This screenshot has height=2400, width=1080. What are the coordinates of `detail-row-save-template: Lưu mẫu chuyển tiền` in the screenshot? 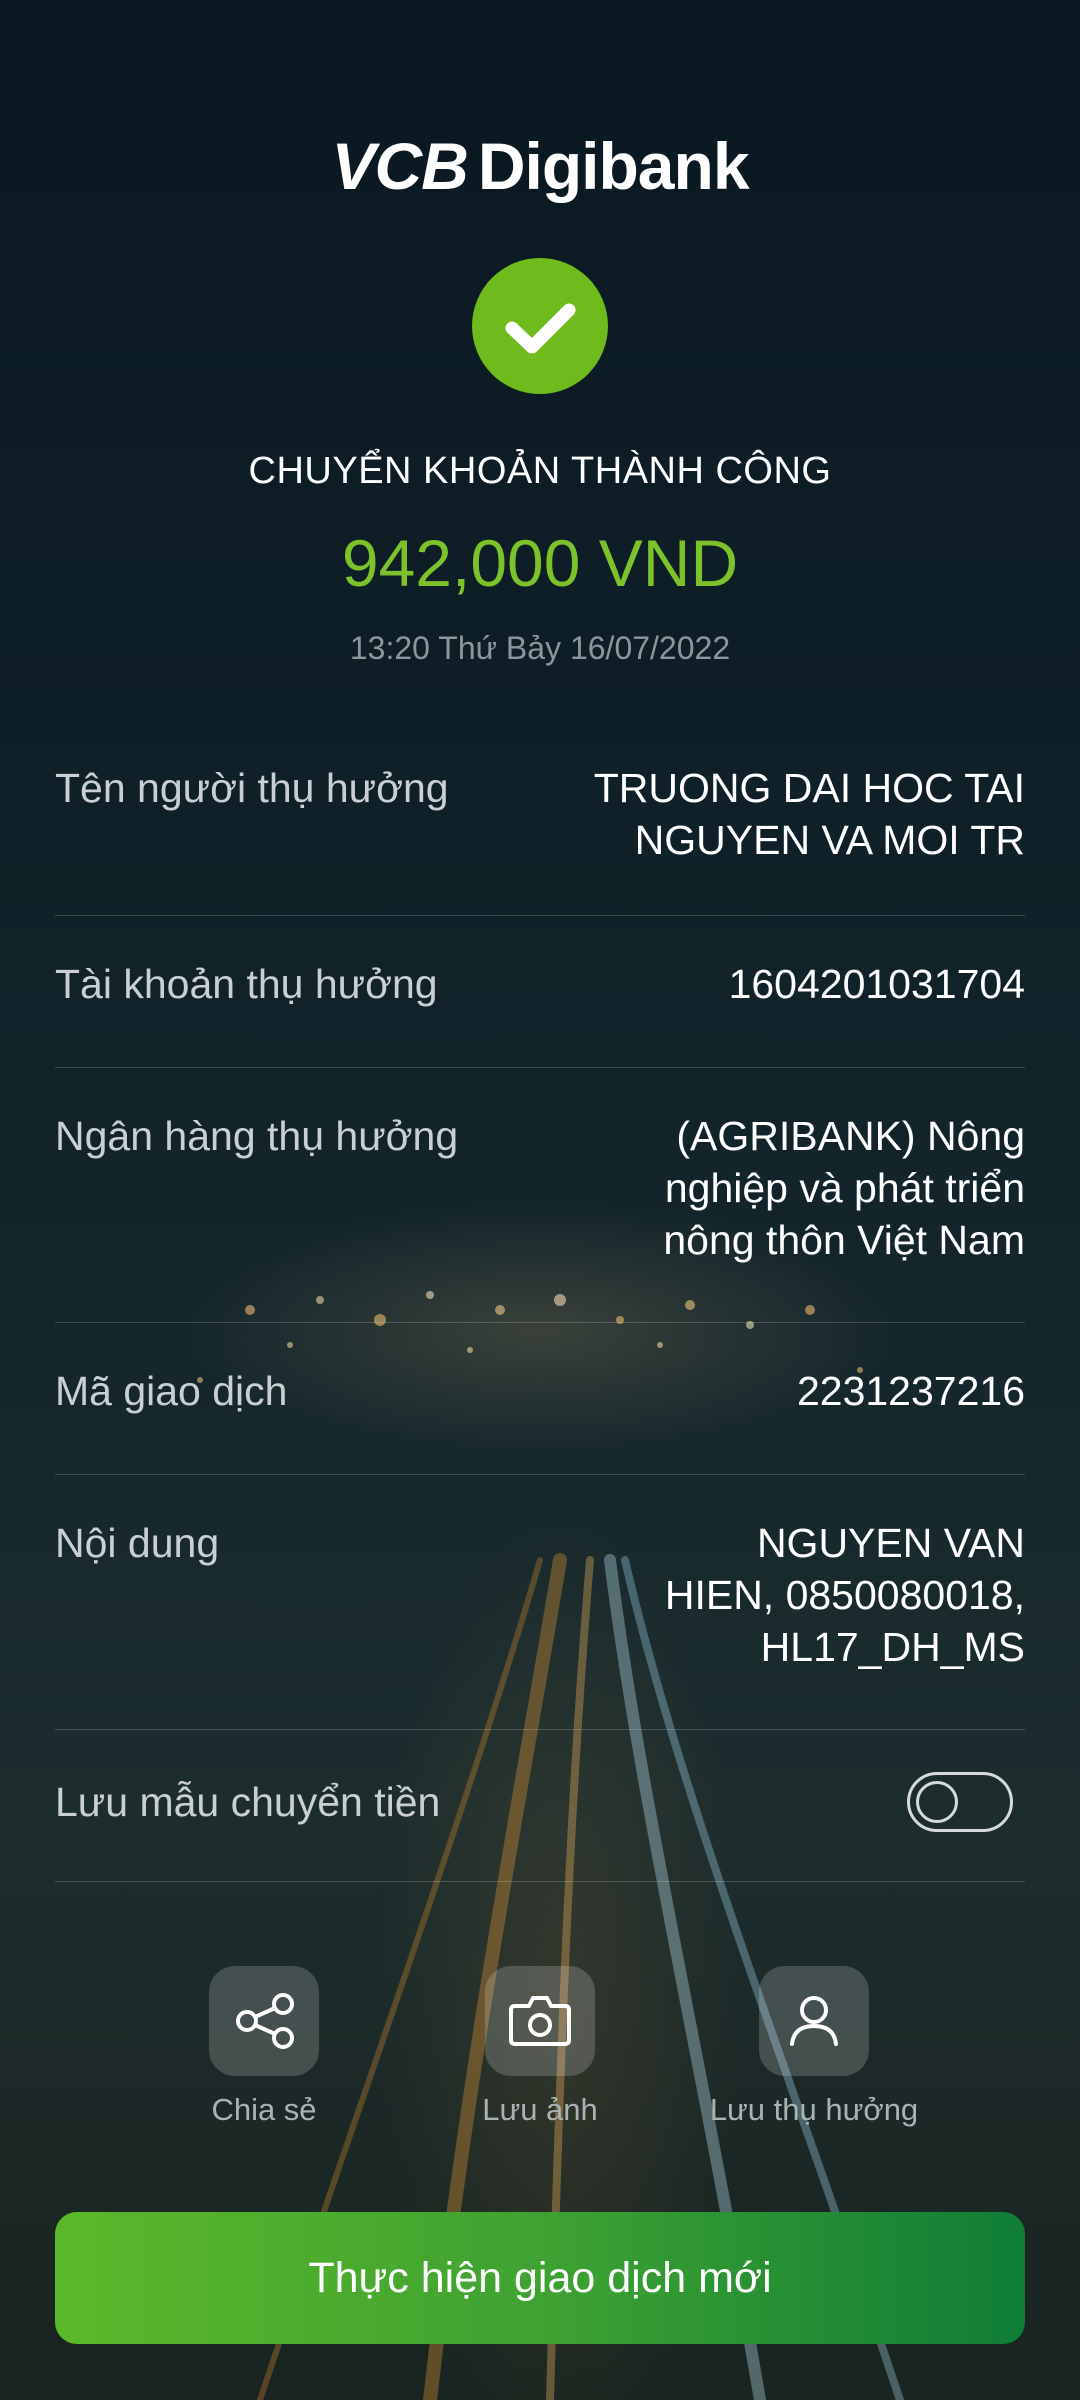 It's located at (540, 1806).